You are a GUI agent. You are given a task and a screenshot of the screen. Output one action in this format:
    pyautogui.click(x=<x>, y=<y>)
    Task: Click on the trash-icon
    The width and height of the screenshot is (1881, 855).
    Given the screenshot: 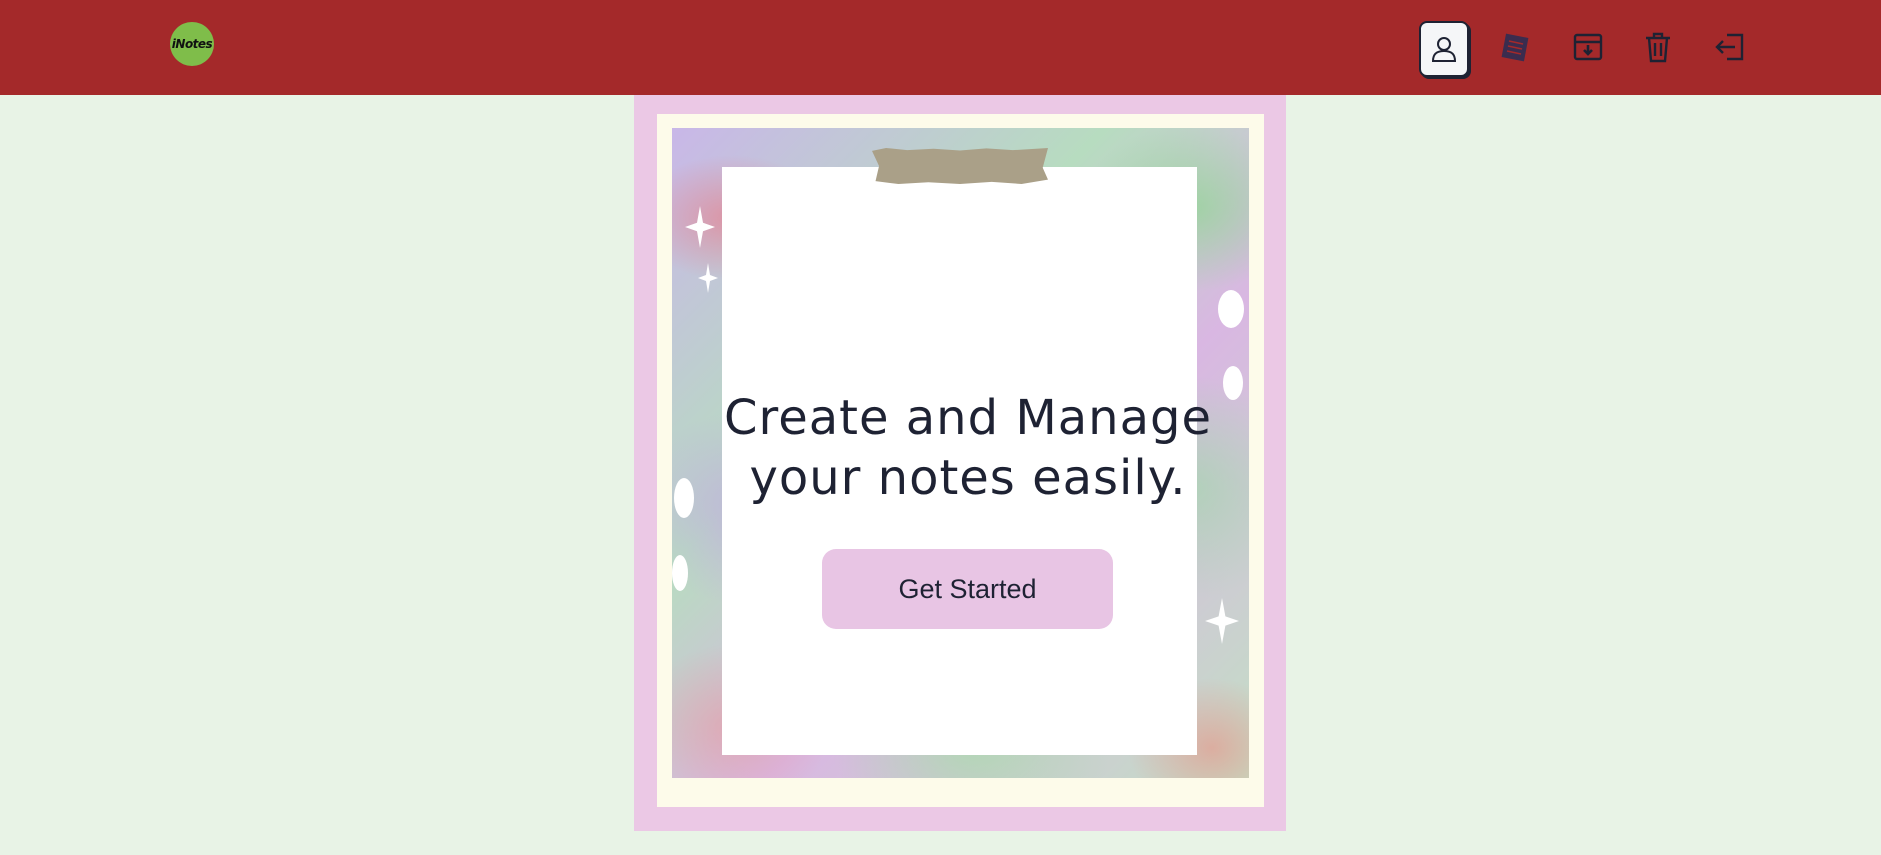 What is the action you would take?
    pyautogui.click(x=1658, y=47)
    